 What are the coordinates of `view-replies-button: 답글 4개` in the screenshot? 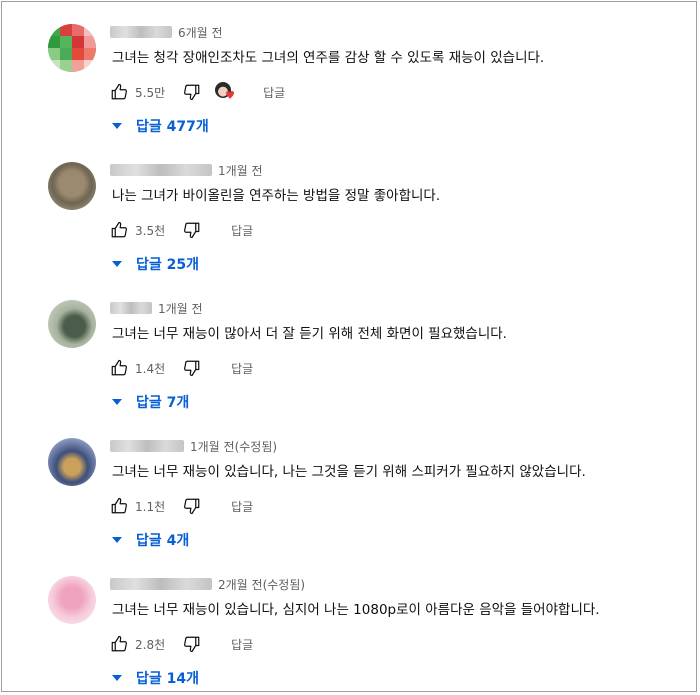 It's located at (149, 540).